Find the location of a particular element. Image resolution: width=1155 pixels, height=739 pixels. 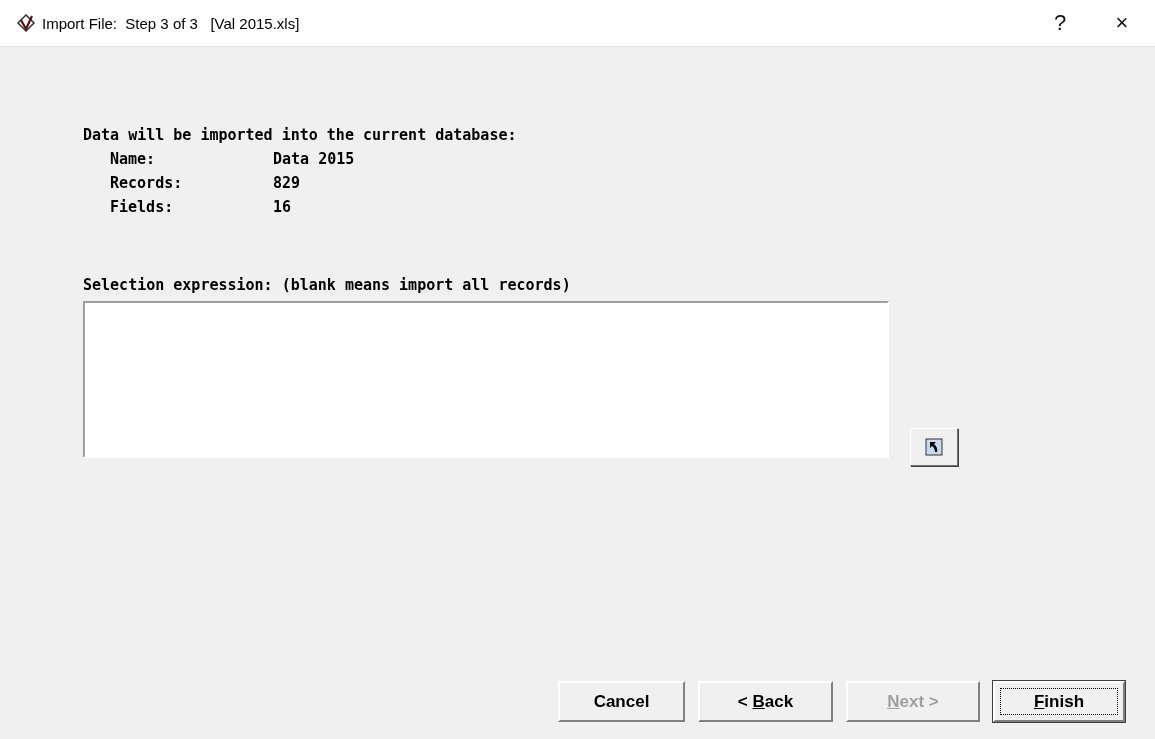

summary-label: Name: is located at coordinates (133, 159).